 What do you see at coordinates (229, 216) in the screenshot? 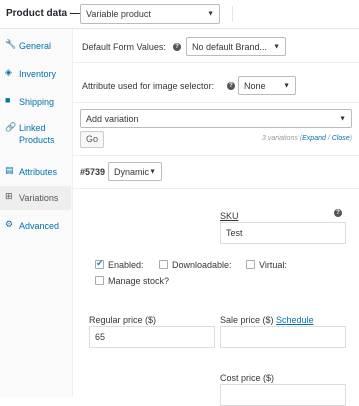
I see `sku-label: SKU` at bounding box center [229, 216].